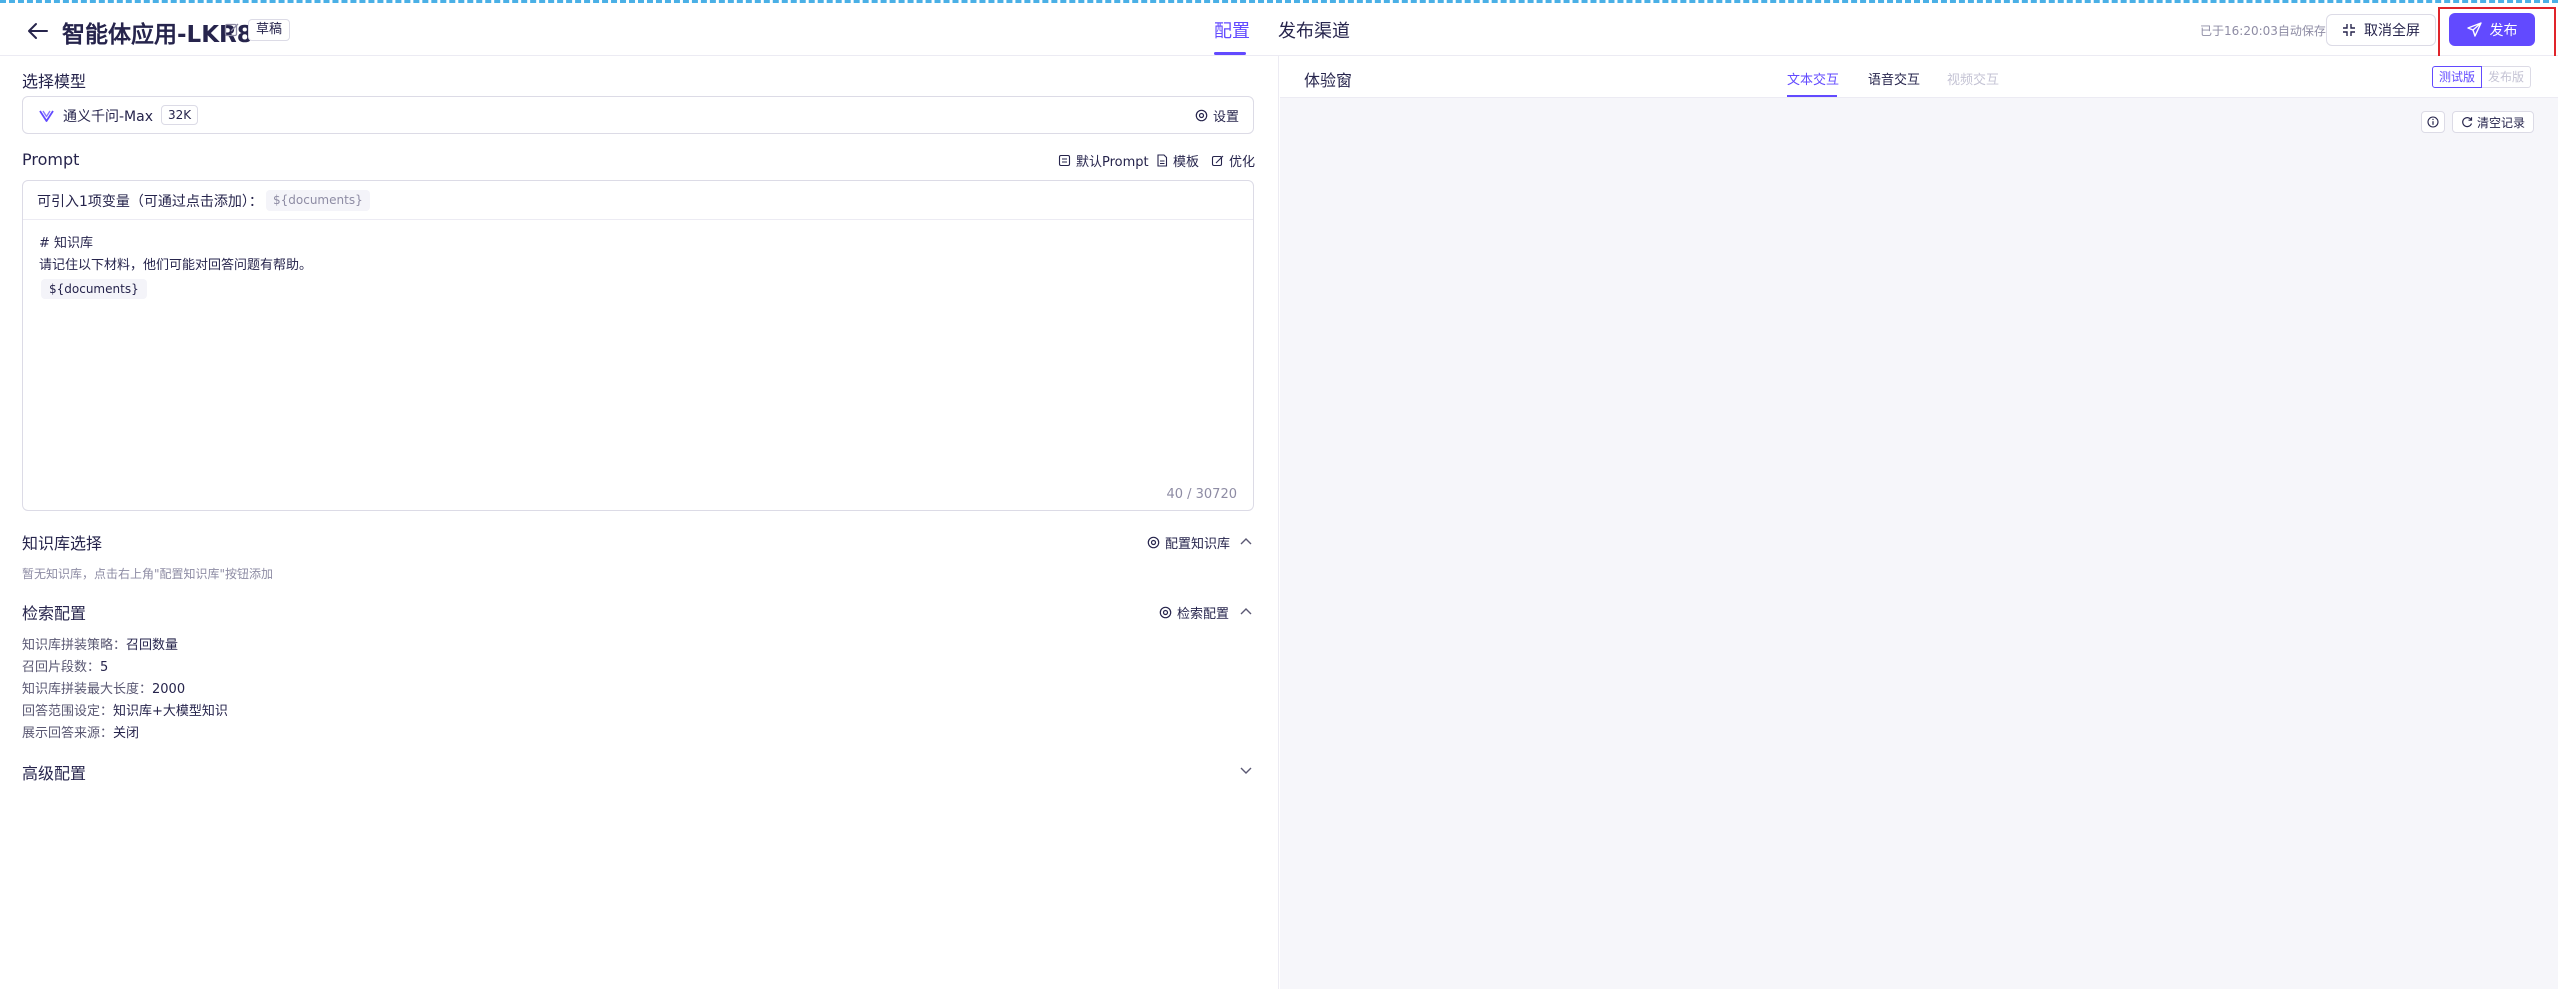 The image size is (2558, 989). I want to click on clear-history-button: 清空记录, so click(2493, 122).